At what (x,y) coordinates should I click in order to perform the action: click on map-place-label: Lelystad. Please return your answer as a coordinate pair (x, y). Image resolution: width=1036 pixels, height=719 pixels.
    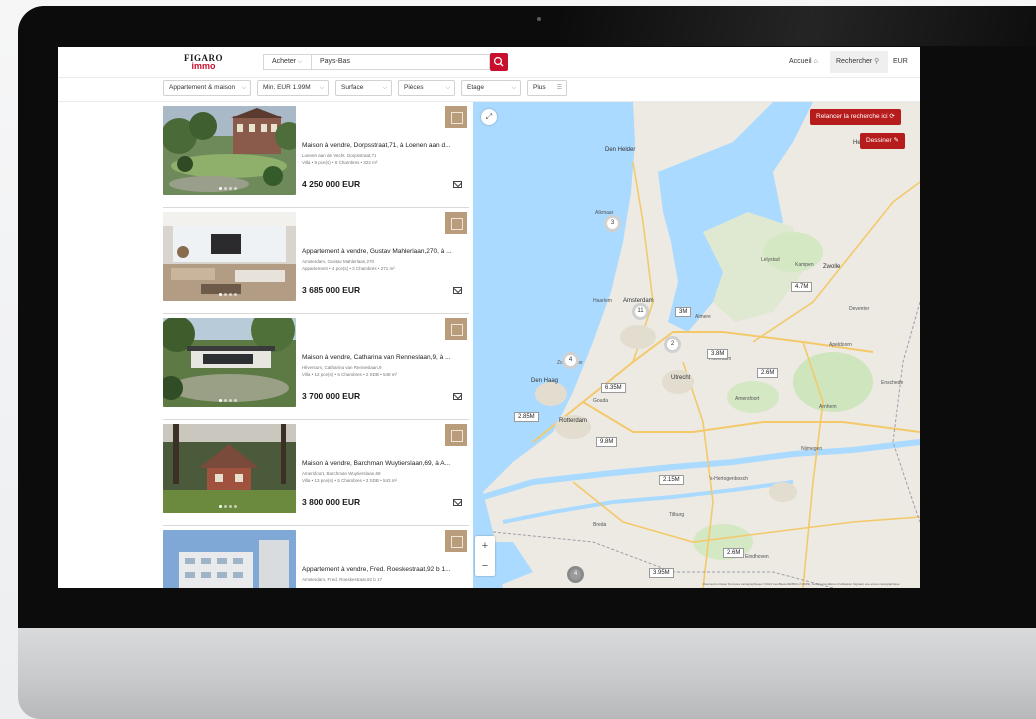
    Looking at the image, I should click on (770, 260).